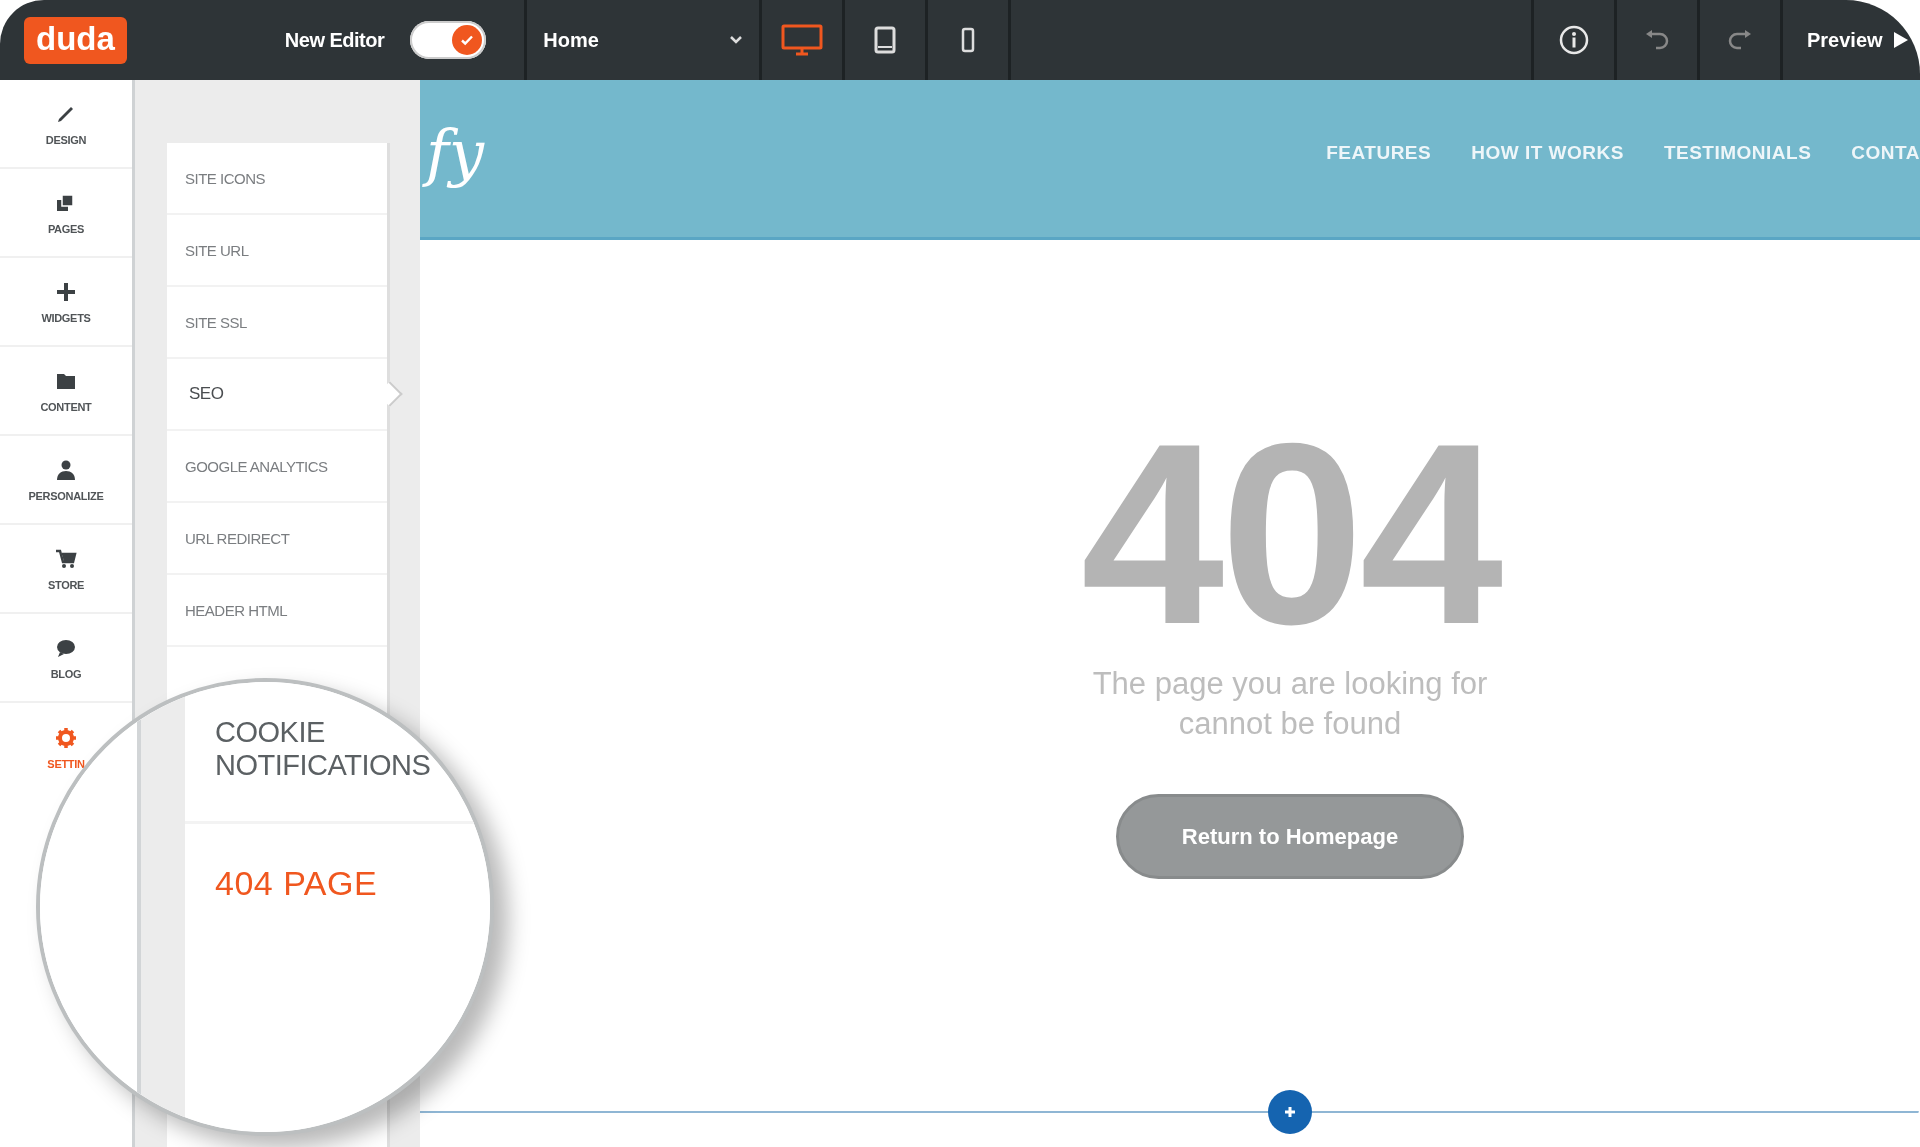 The width and height of the screenshot is (1920, 1147). What do you see at coordinates (334, 40) in the screenshot?
I see `toggle-label: New Editor` at bounding box center [334, 40].